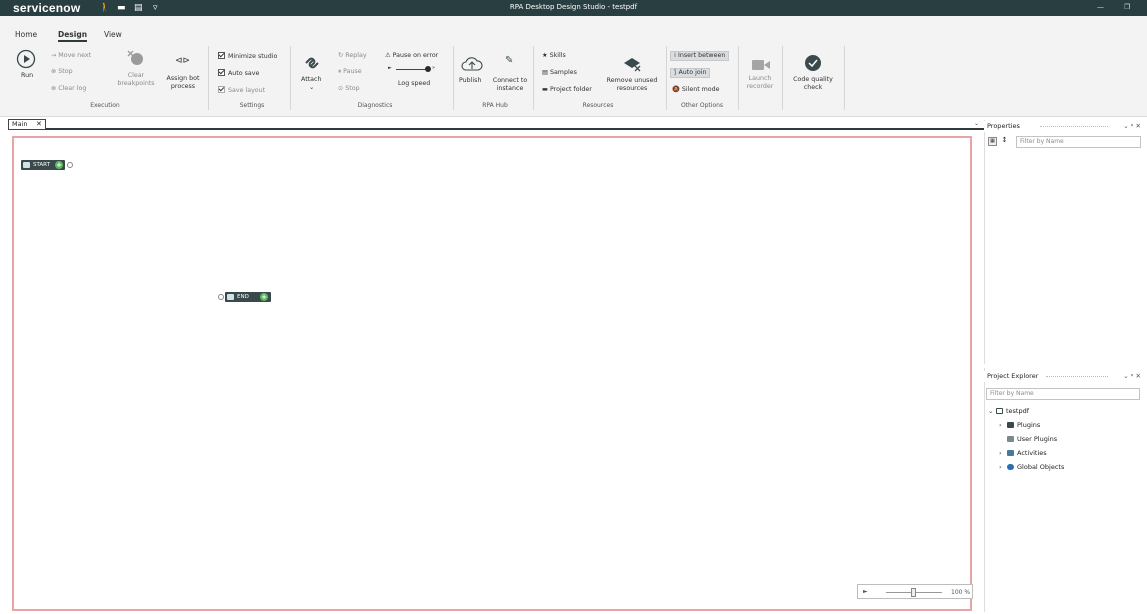  I want to click on play-icon: ►, so click(865, 591).